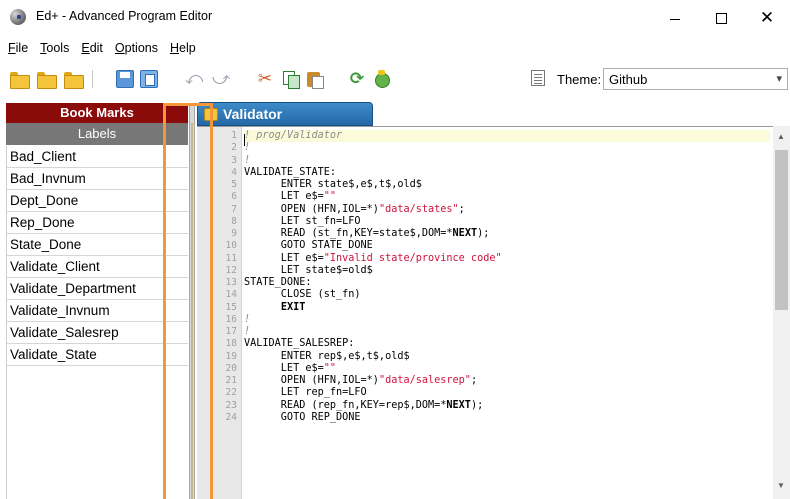 Image resolution: width=790 pixels, height=499 pixels. I want to click on menu-options: Options, so click(136, 48).